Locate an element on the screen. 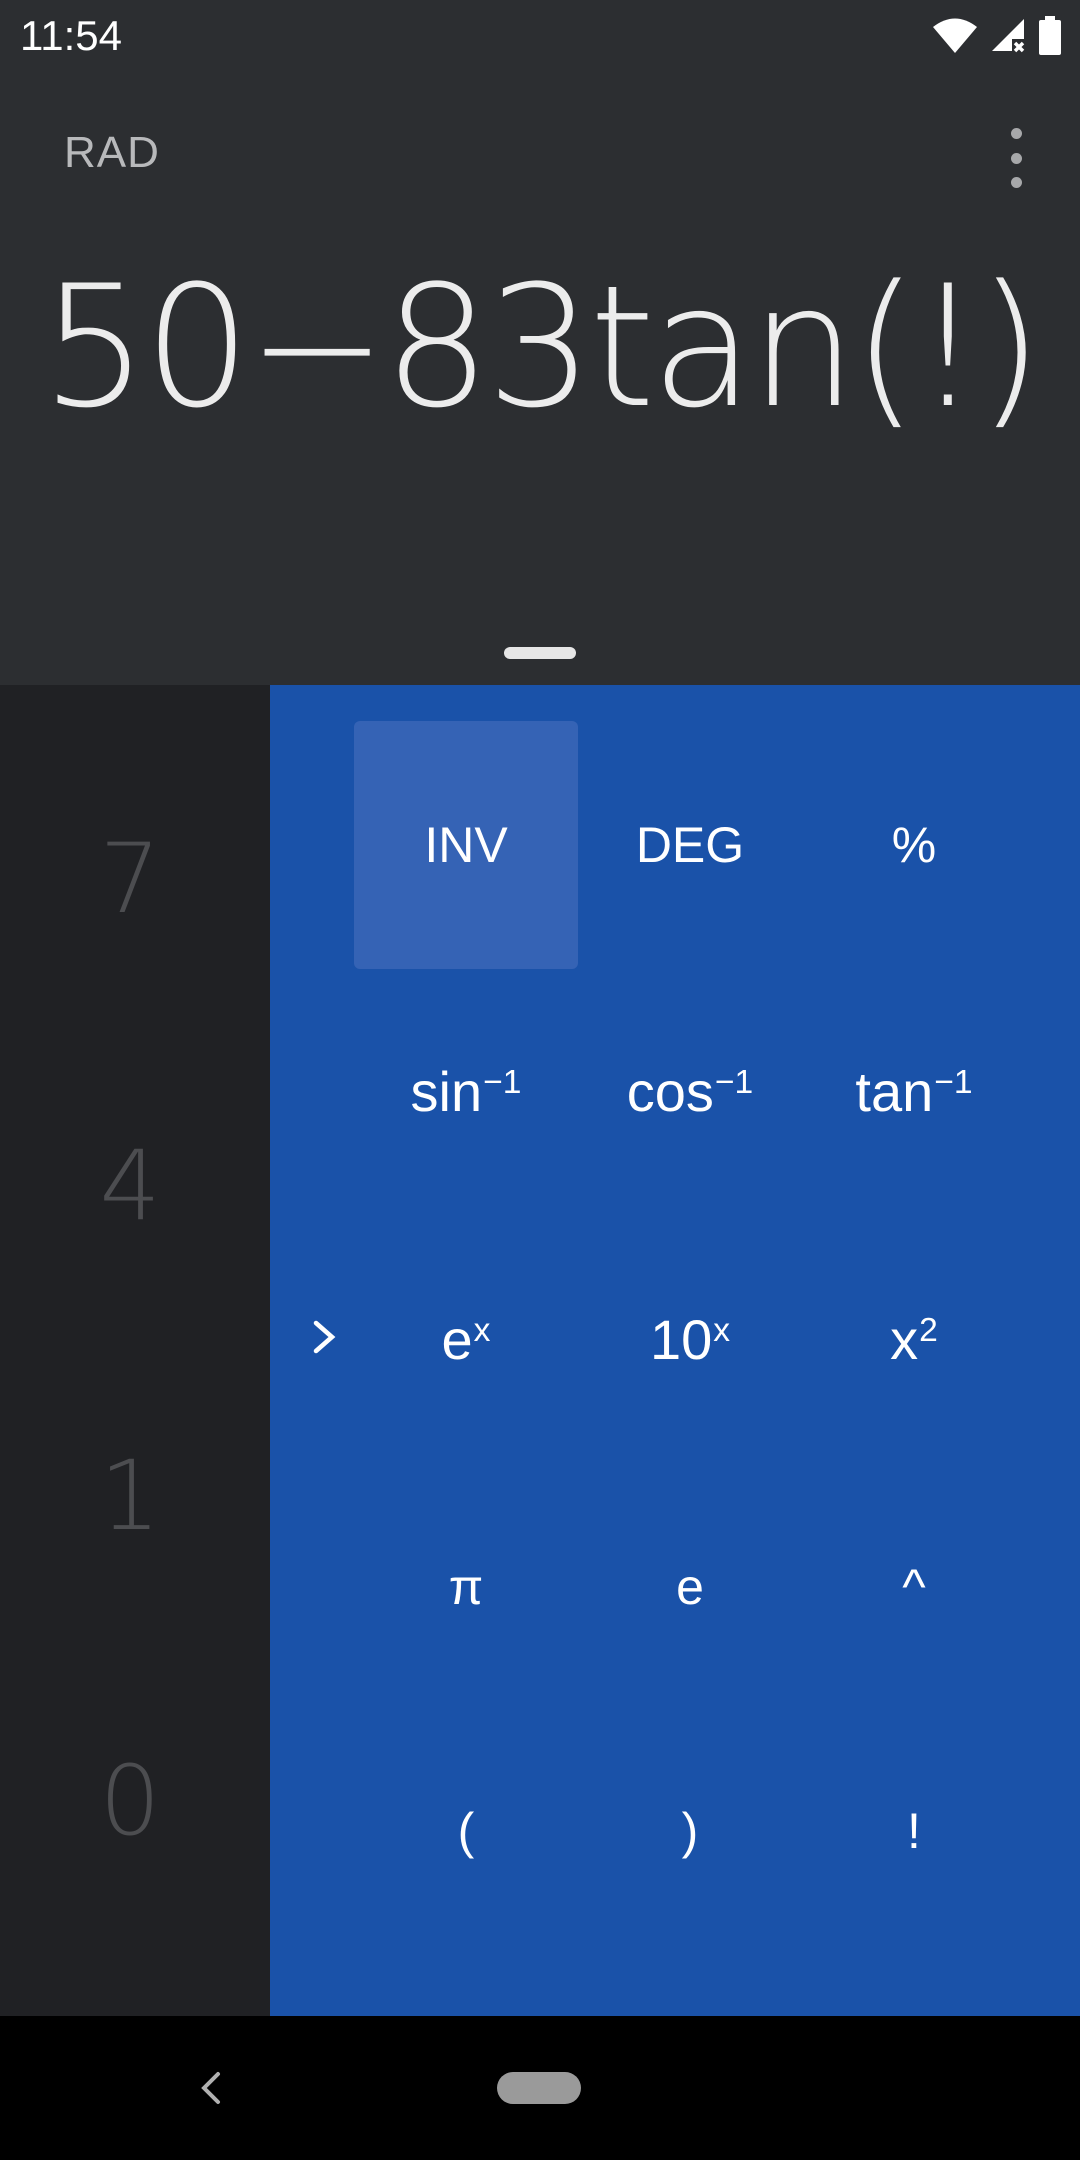 The image size is (1080, 2160). angle-mode-indicator: RAD is located at coordinates (112, 152).